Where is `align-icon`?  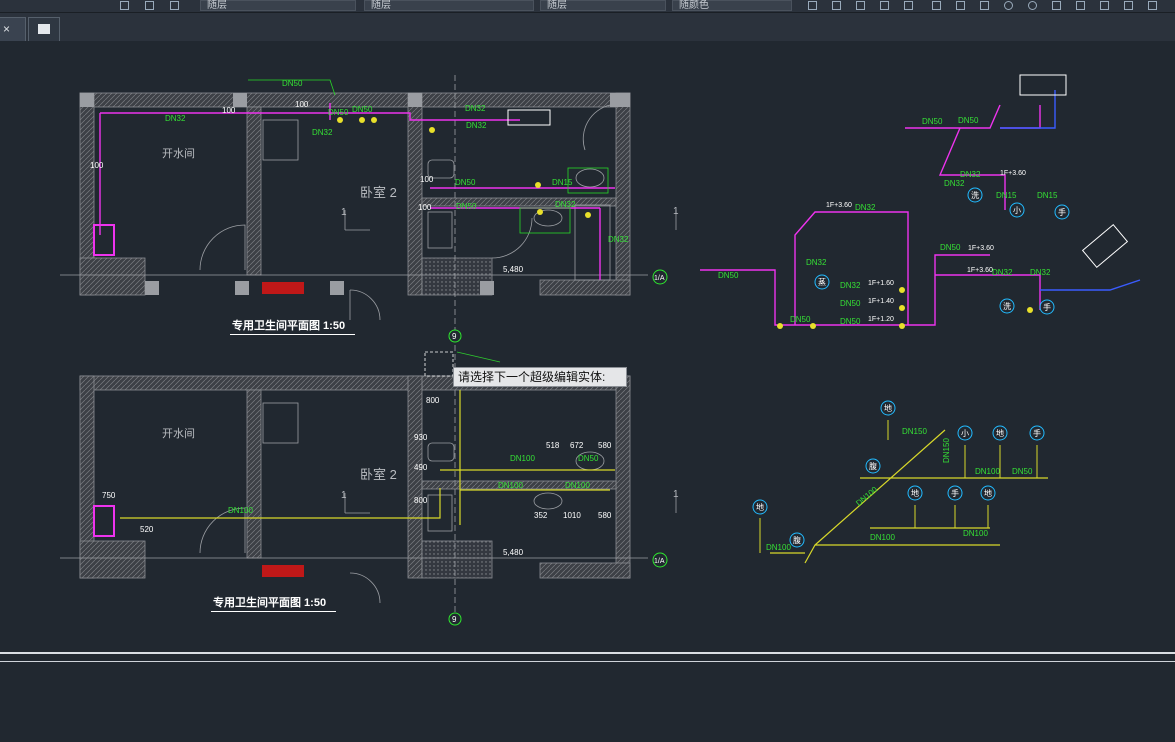
align-icon is located at coordinates (984, 5).